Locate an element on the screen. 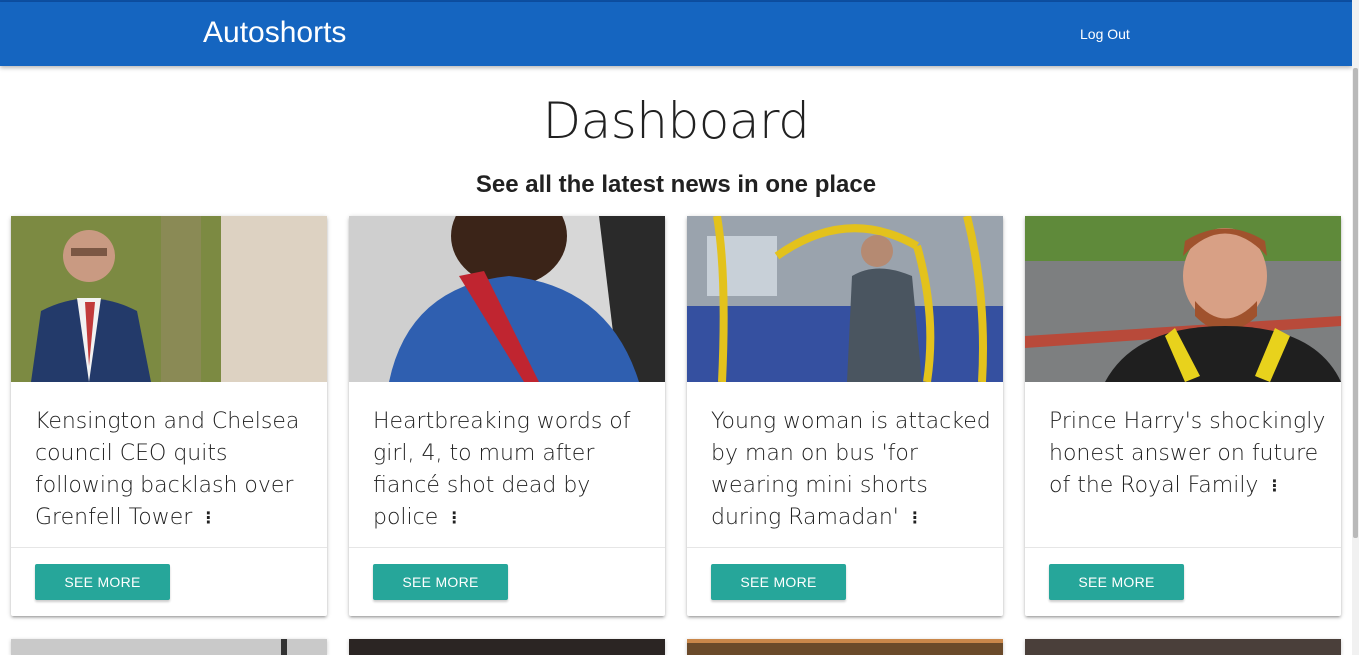  brand-logo: Autoshorts is located at coordinates (274, 33).